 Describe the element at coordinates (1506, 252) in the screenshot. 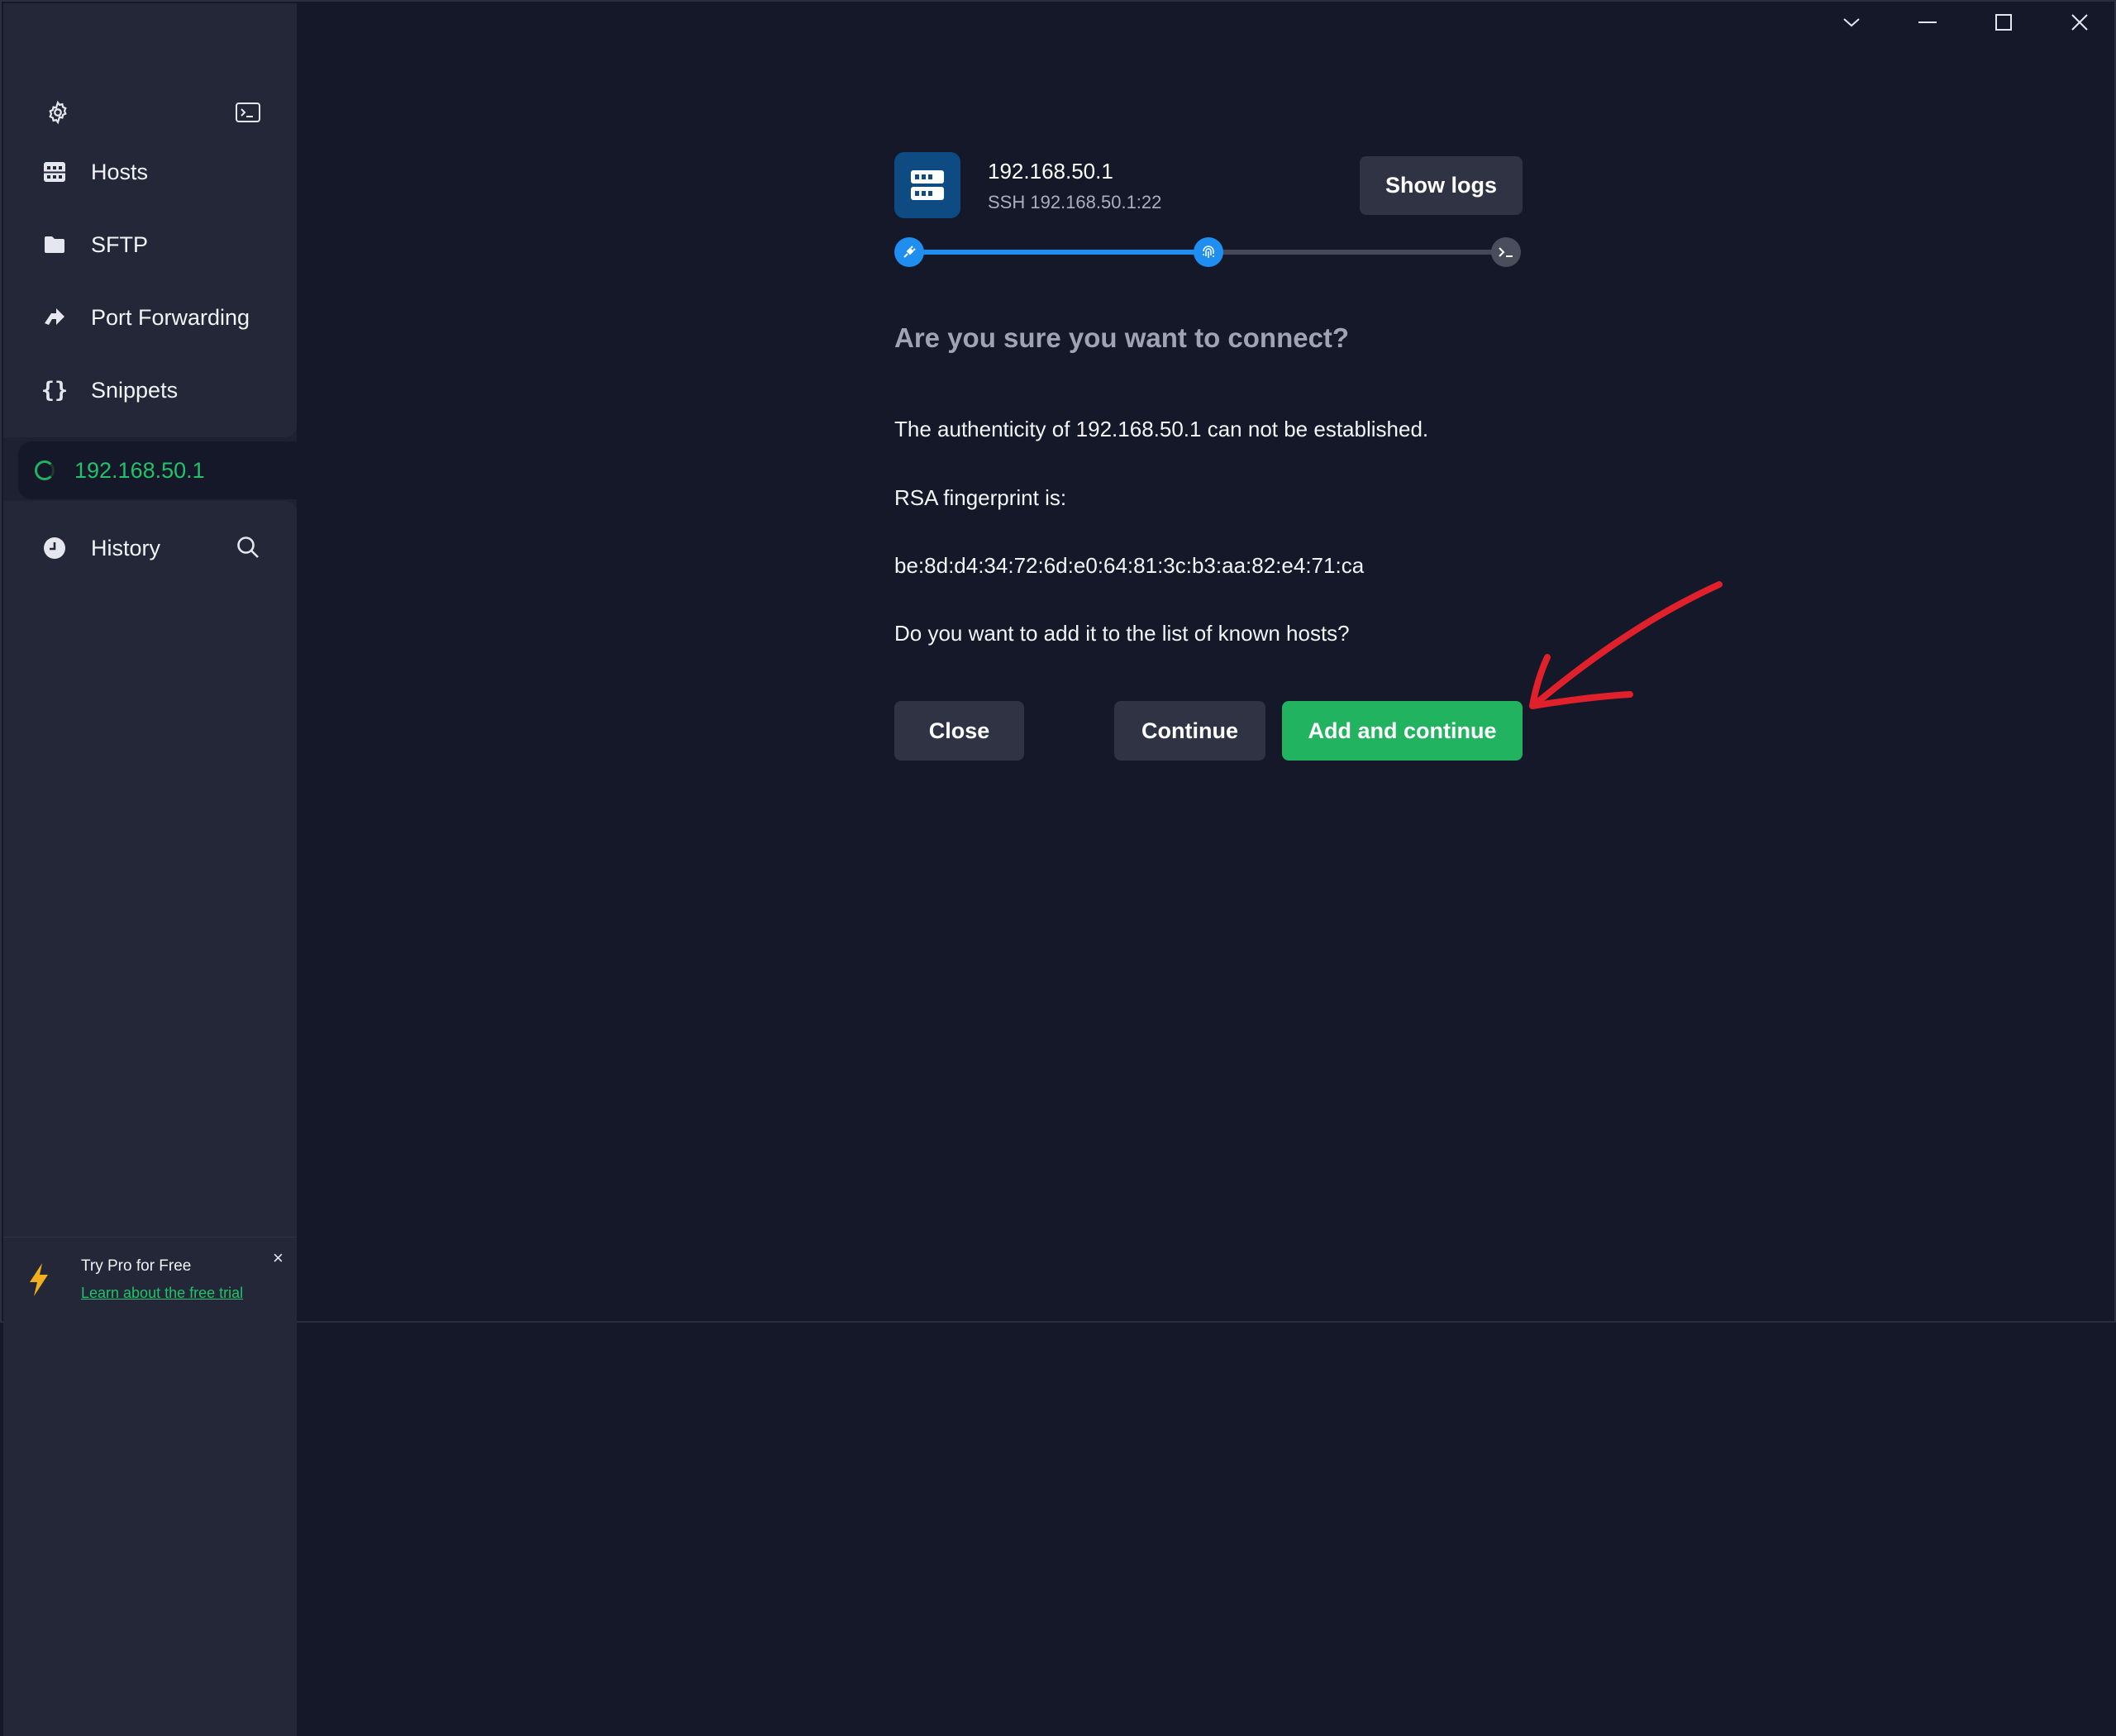

I see `terminal-prompt-icon` at that location.